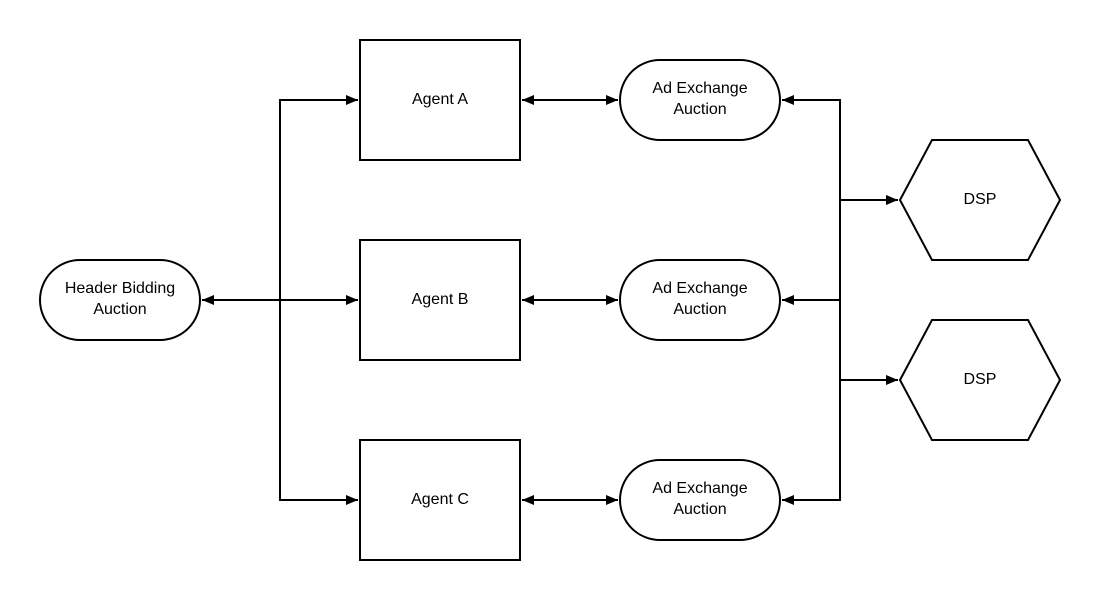 The height and width of the screenshot is (605, 1100). What do you see at coordinates (700, 300) in the screenshot?
I see `ad-exchange-auction-node-b: Ad Exchange Auction` at bounding box center [700, 300].